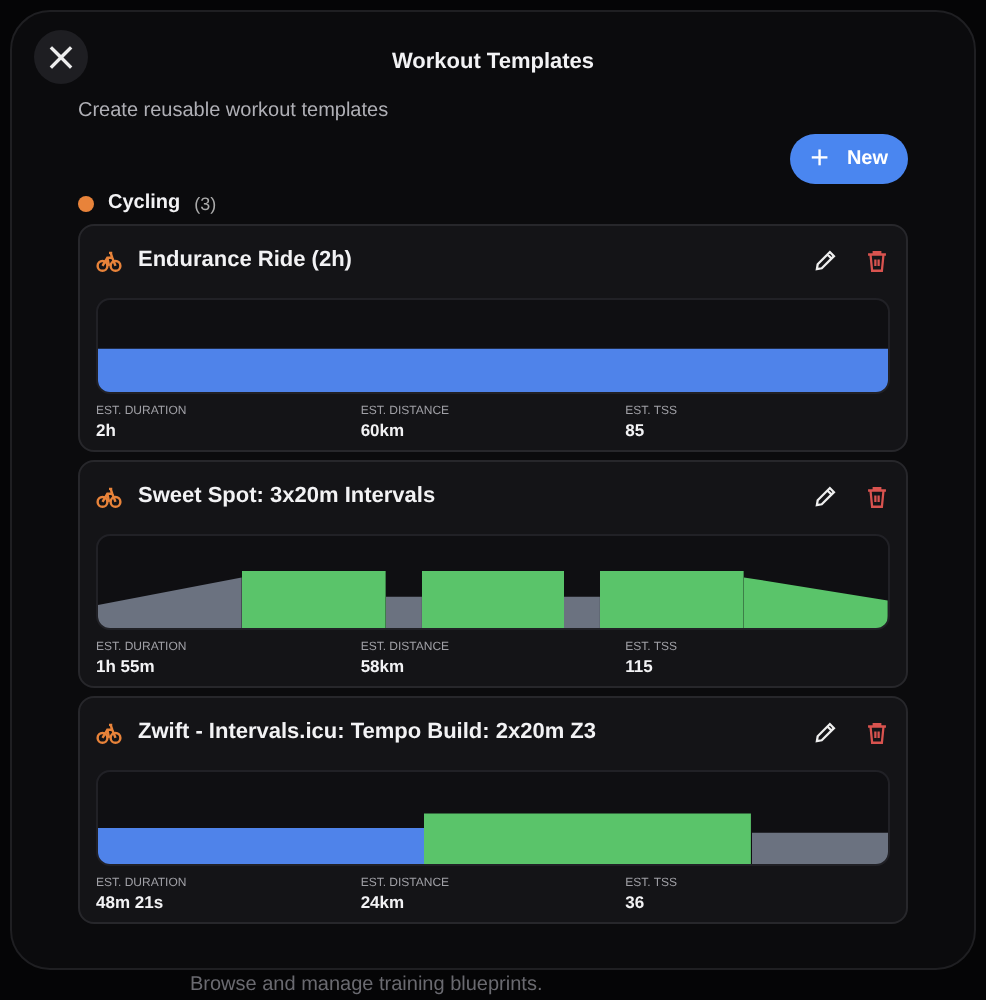  Describe the element at coordinates (131, 902) in the screenshot. I see `stat-value: 48m 21s` at that location.